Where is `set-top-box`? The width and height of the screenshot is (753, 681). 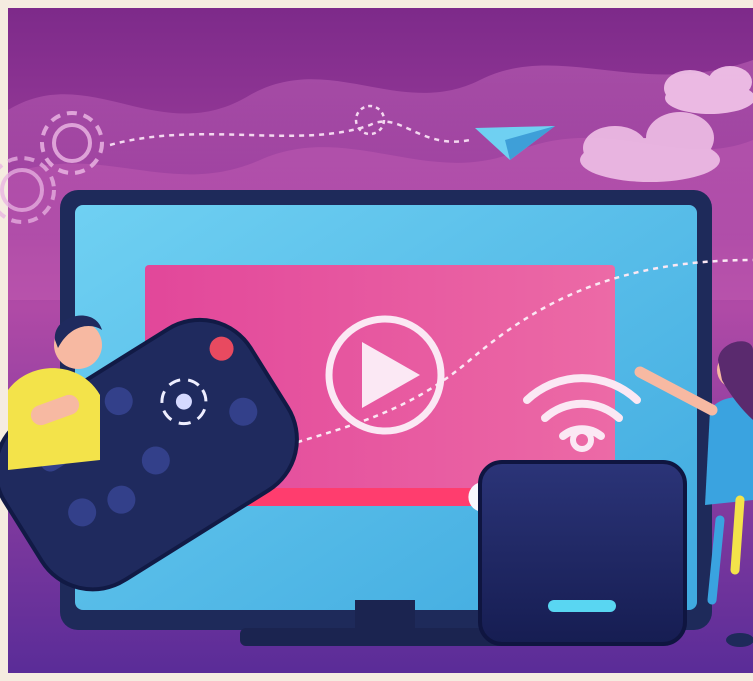 set-top-box is located at coordinates (582, 553).